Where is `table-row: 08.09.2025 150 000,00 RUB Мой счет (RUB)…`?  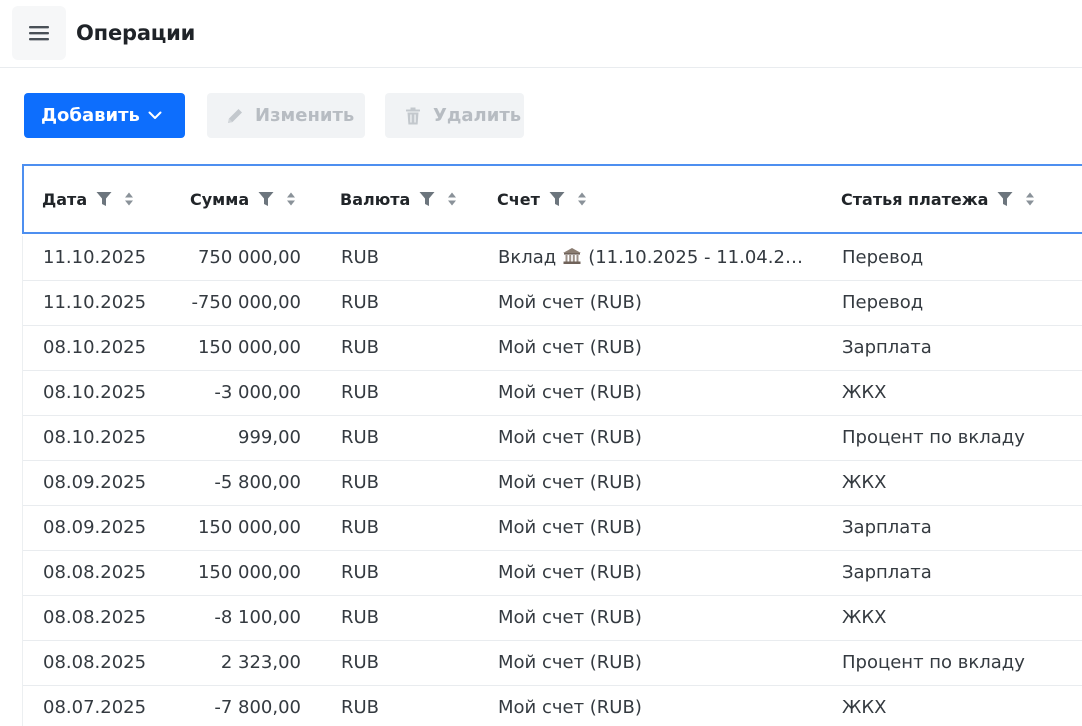
table-row: 08.09.2025 150 000,00 RUB Мой счет (RUB)… is located at coordinates (552, 528).